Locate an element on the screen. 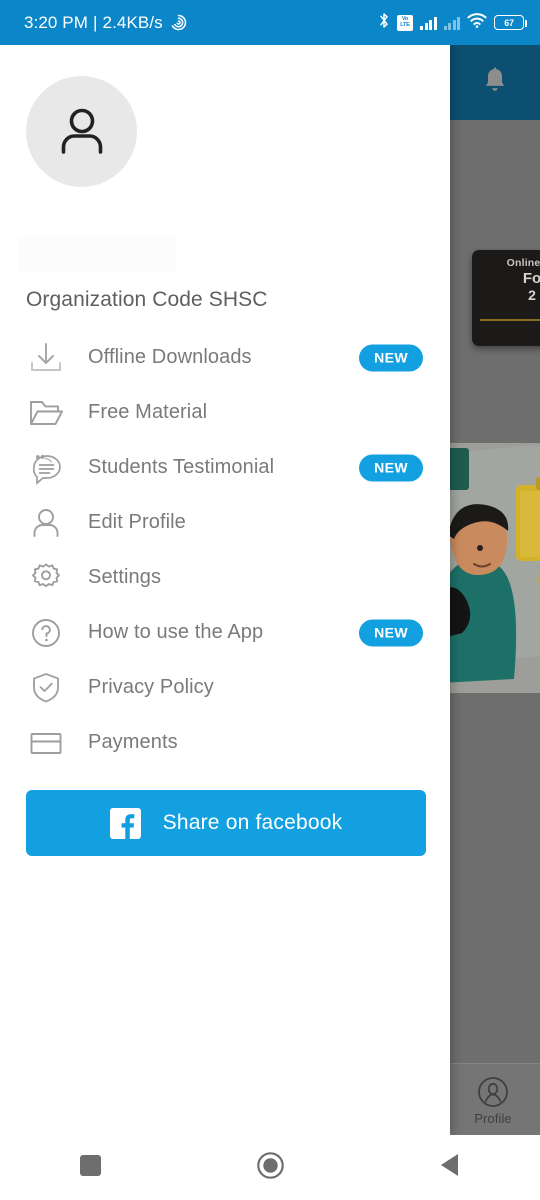 Image resolution: width=540 pixels, height=1200 pixels. recents-button is located at coordinates (90, 1167).